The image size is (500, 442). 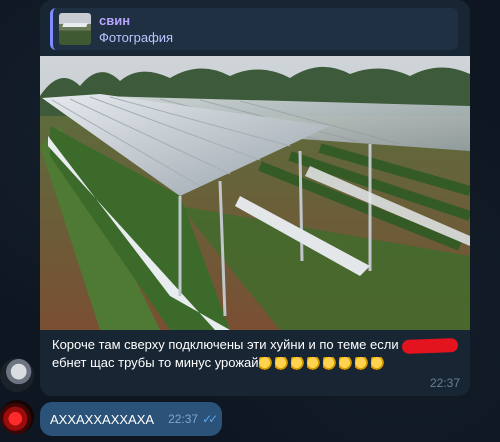 I want to click on outgoing-message-bubble: АХХАХХАХХАХА 22:37 ✓✓, so click(x=131, y=419).